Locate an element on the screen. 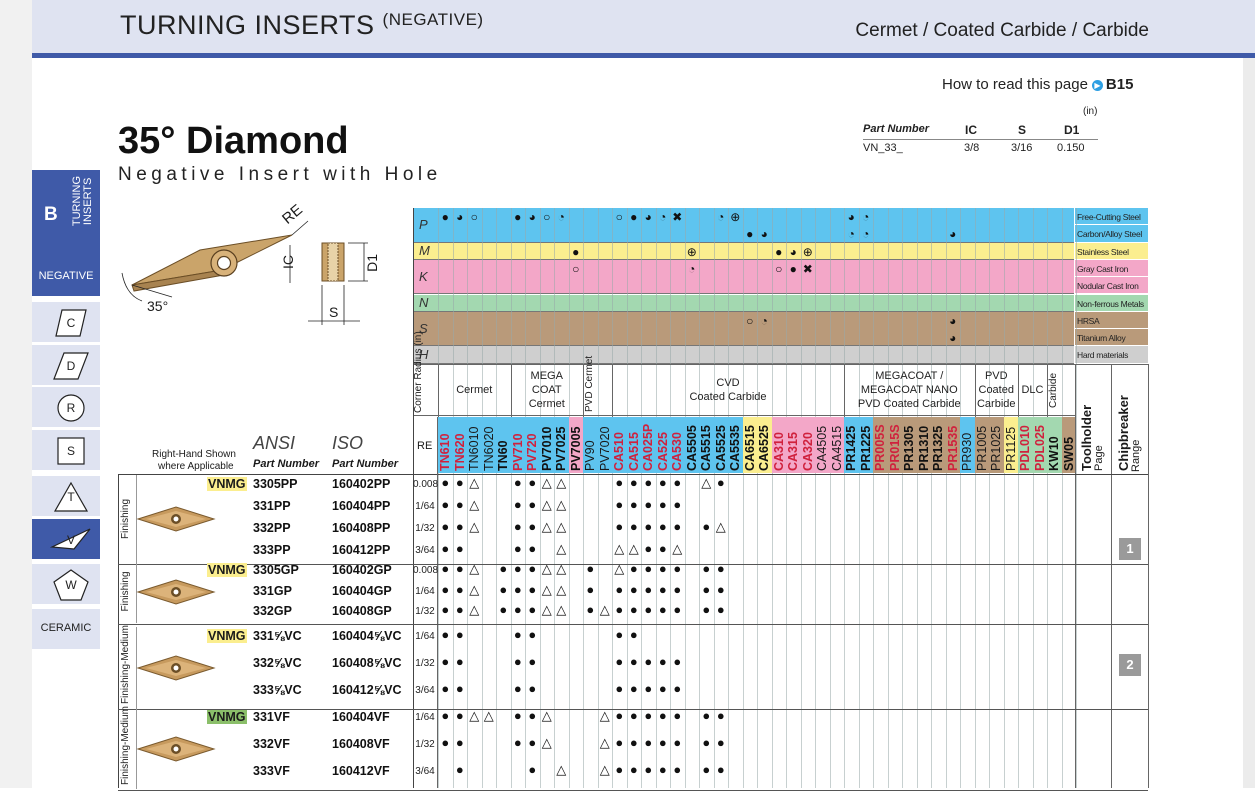 The image size is (1255, 791). grade-name-pr1025: PR1025 is located at coordinates (996, 448).